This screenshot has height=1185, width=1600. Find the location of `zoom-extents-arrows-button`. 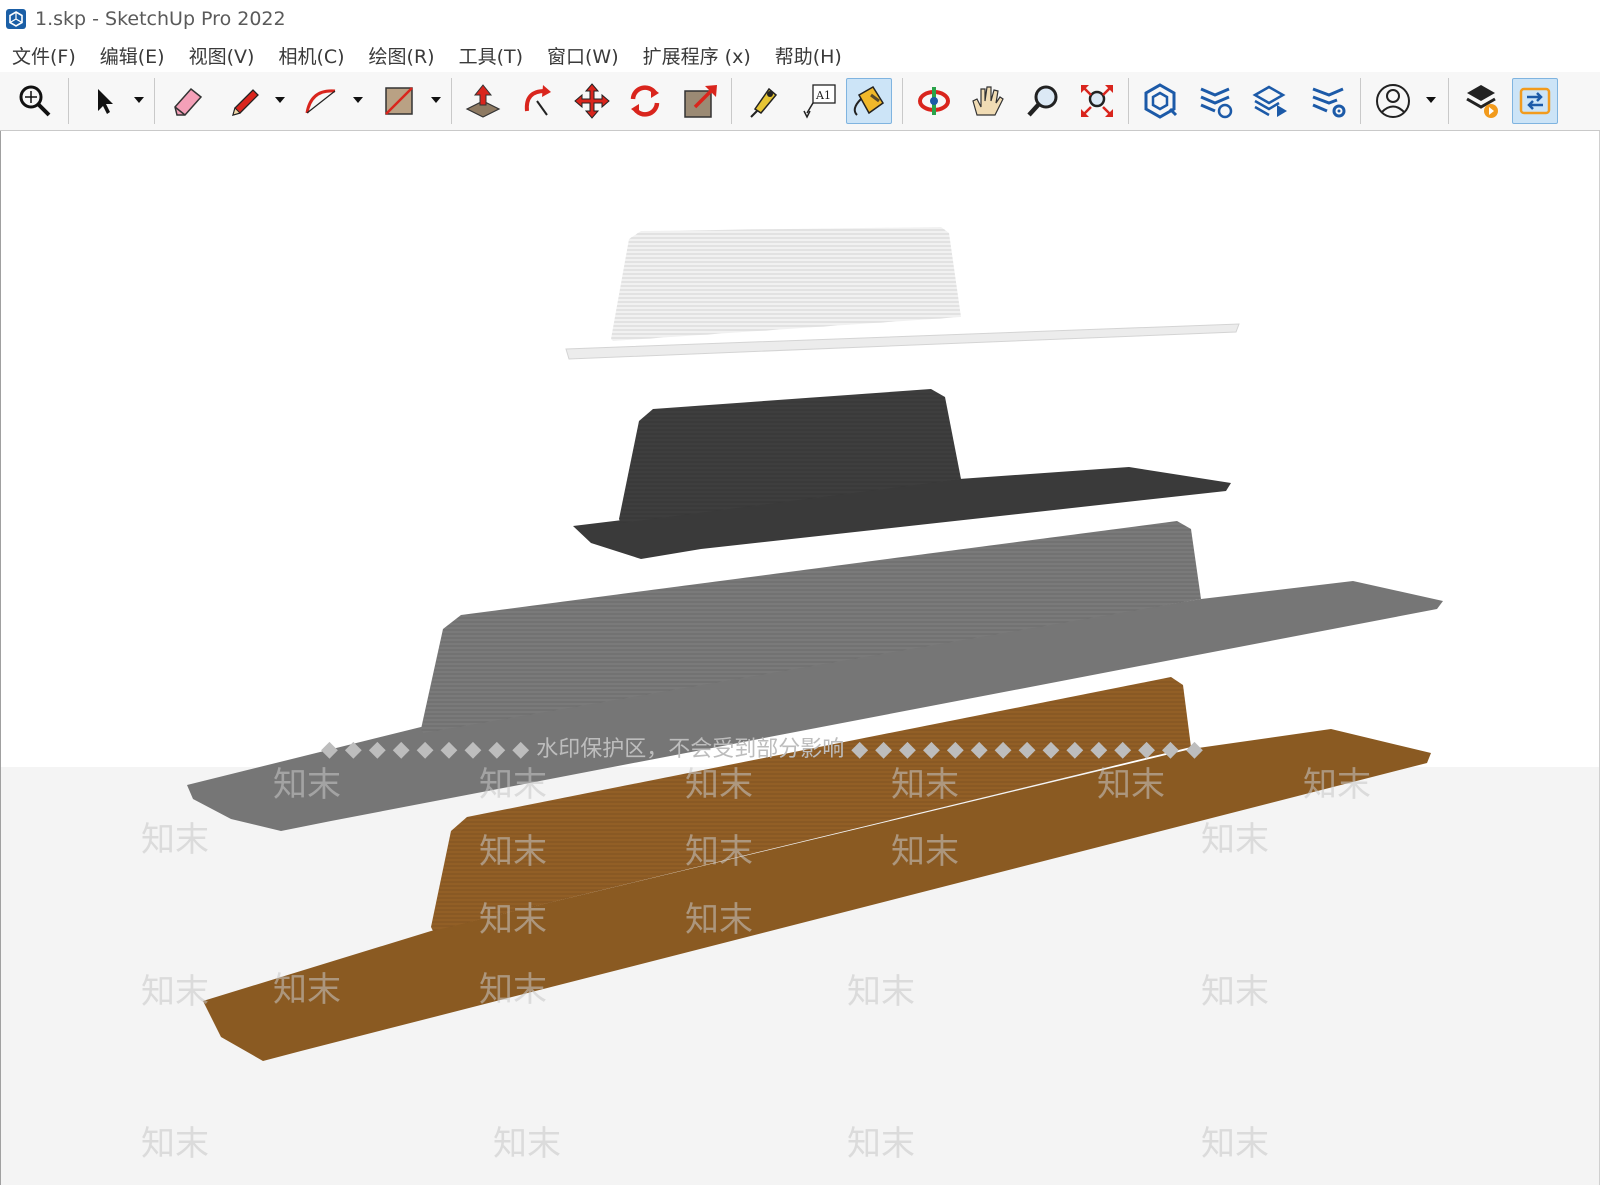

zoom-extents-arrows-button is located at coordinates (1097, 101).